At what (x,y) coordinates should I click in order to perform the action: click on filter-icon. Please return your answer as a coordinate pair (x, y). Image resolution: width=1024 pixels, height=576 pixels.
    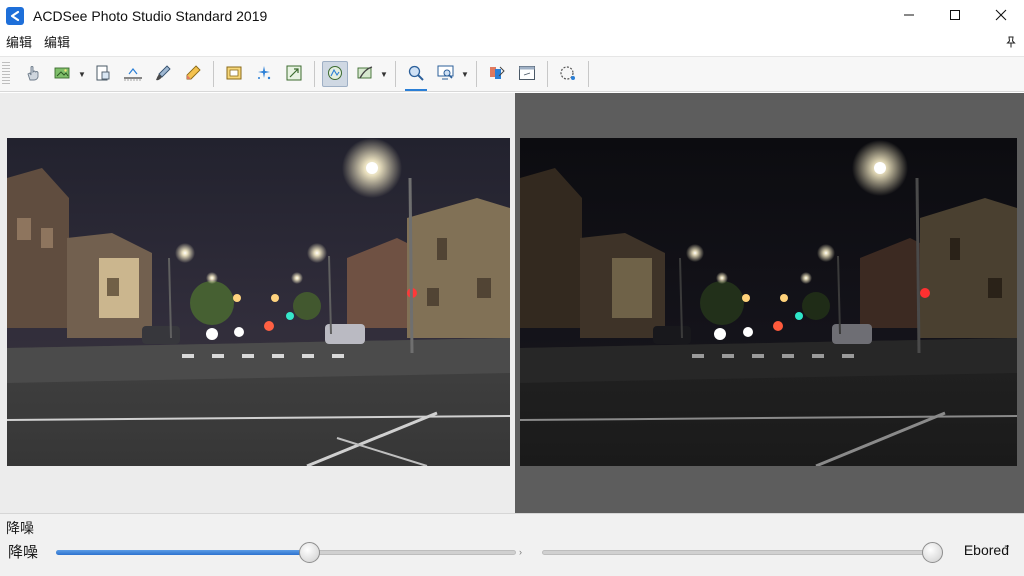
    Looking at the image, I should click on (335, 74).